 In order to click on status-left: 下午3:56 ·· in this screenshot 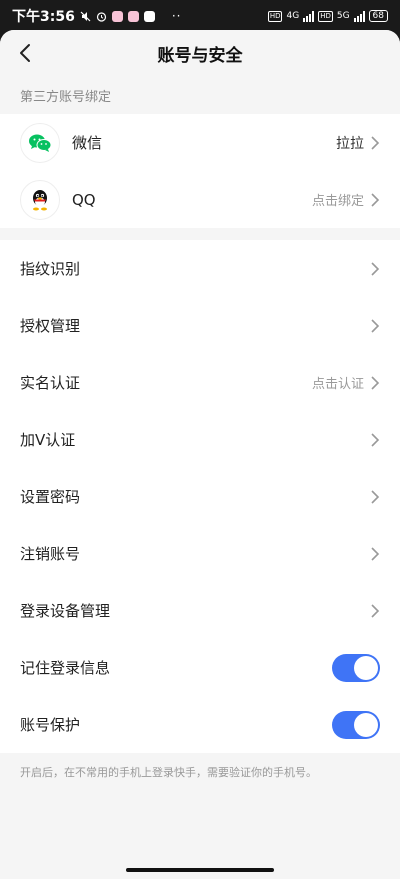, I will do `click(96, 16)`.